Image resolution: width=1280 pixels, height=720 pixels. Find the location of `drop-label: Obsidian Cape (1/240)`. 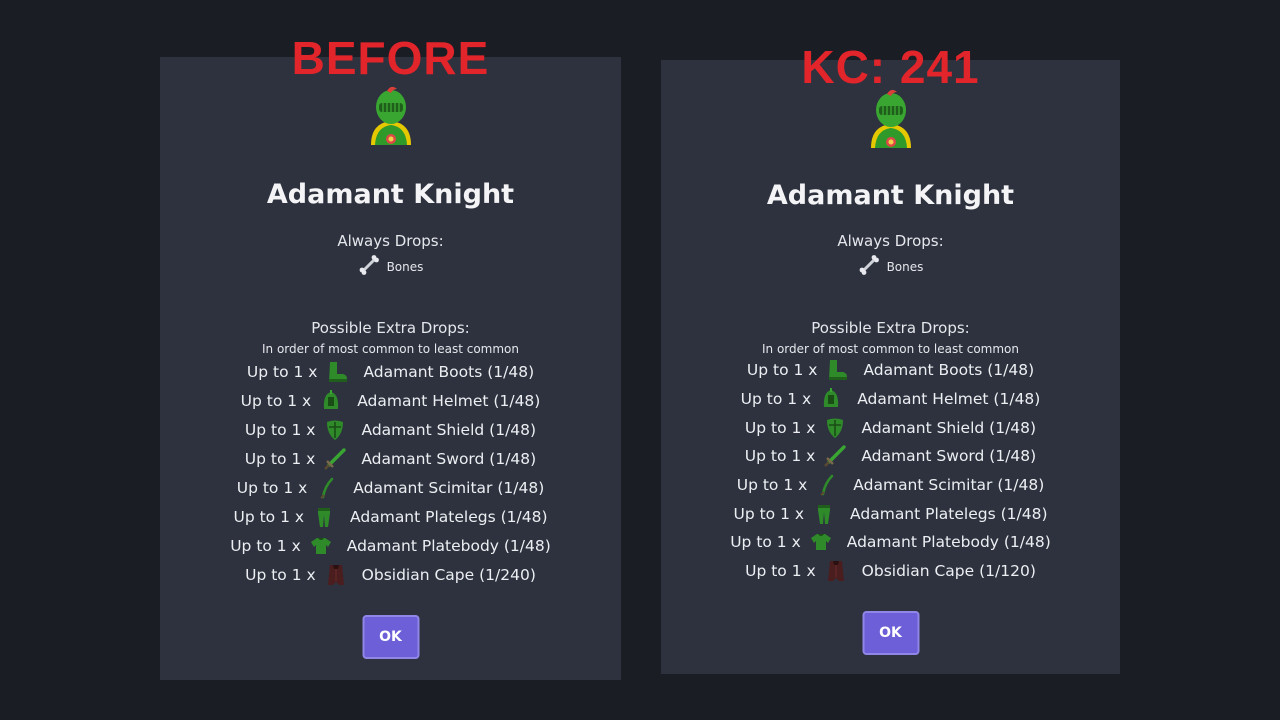

drop-label: Obsidian Cape (1/240) is located at coordinates (448, 574).